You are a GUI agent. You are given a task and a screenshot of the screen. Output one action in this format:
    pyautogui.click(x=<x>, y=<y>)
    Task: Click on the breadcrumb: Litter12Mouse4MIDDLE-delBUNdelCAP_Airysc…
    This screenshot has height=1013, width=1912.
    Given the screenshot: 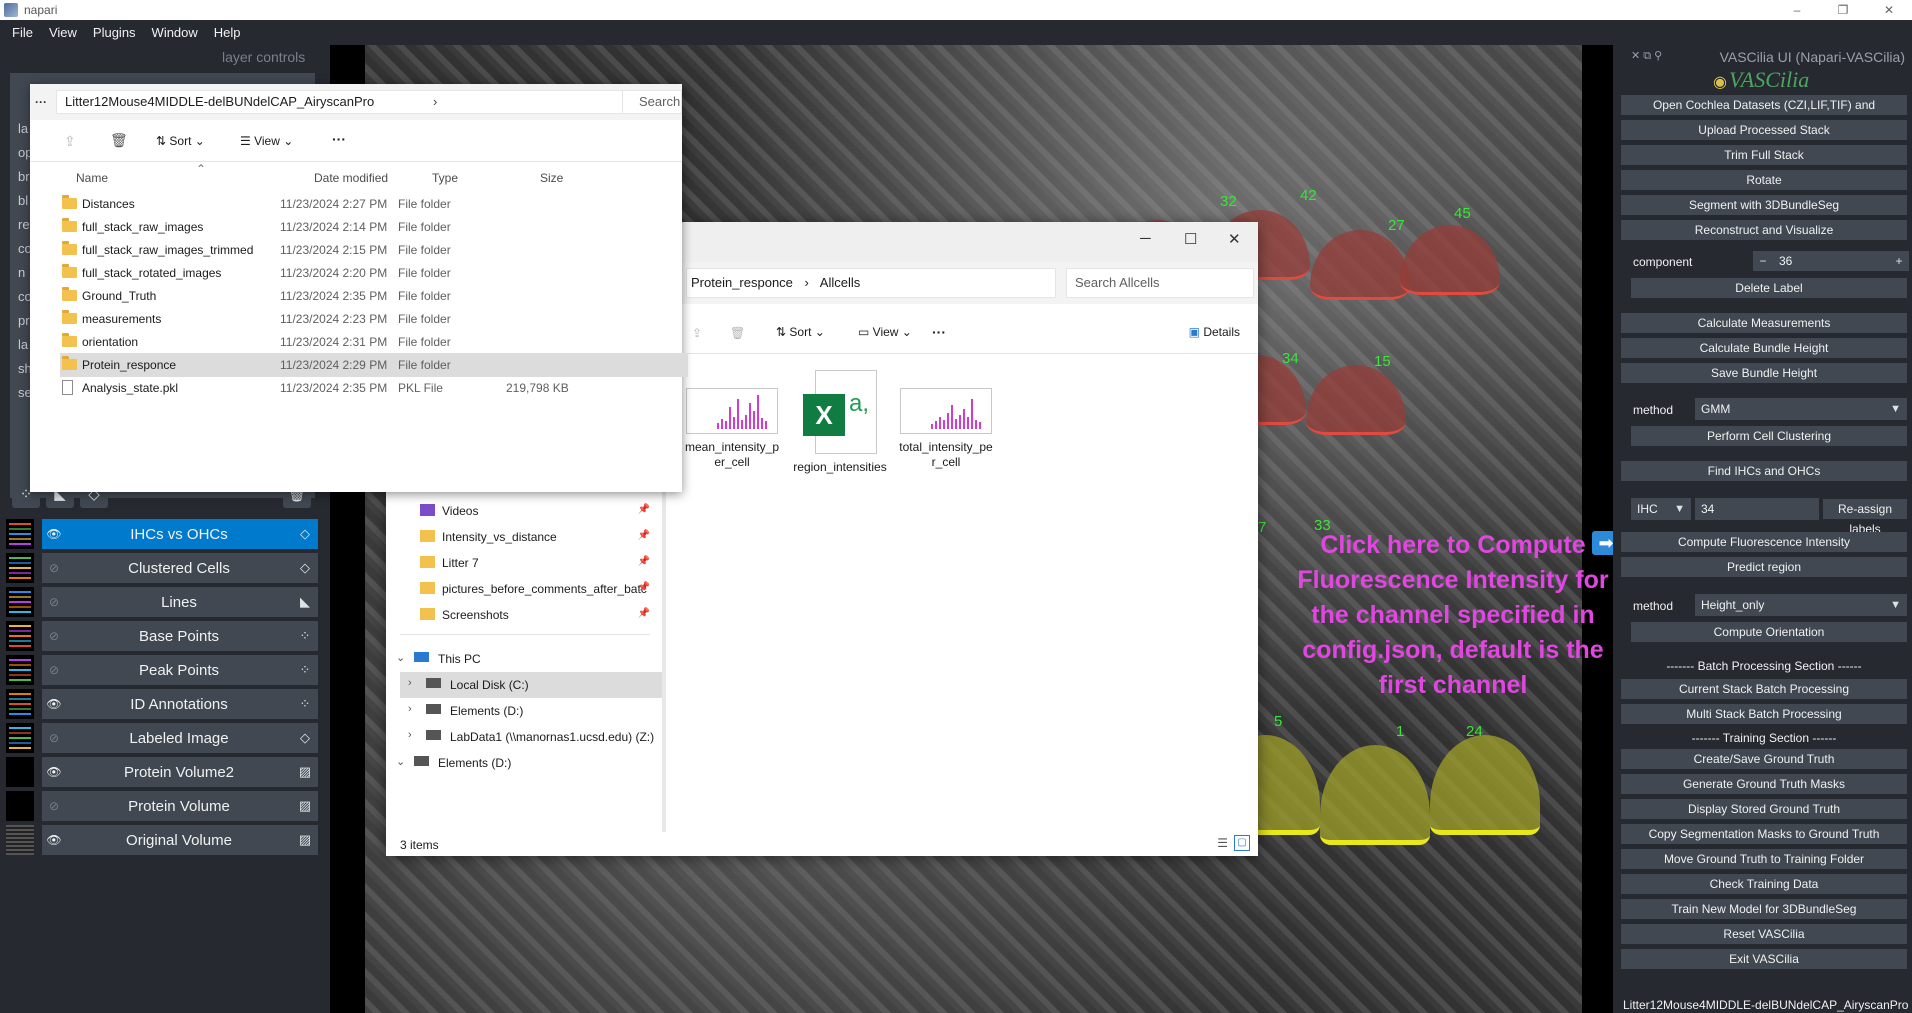 What is the action you would take?
    pyautogui.click(x=342, y=102)
    